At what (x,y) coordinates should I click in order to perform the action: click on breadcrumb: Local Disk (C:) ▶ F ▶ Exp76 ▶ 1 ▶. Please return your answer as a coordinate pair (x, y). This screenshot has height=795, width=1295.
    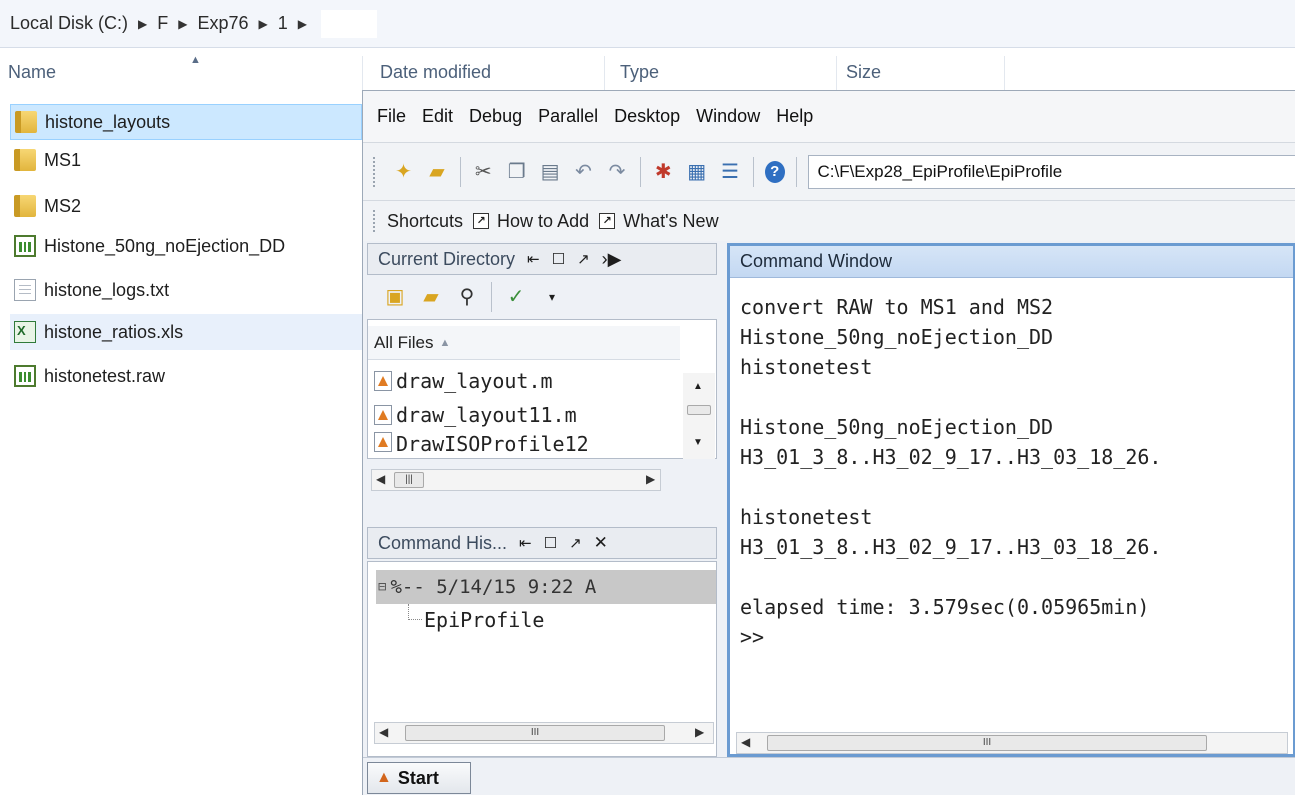
    Looking at the image, I should click on (647, 24).